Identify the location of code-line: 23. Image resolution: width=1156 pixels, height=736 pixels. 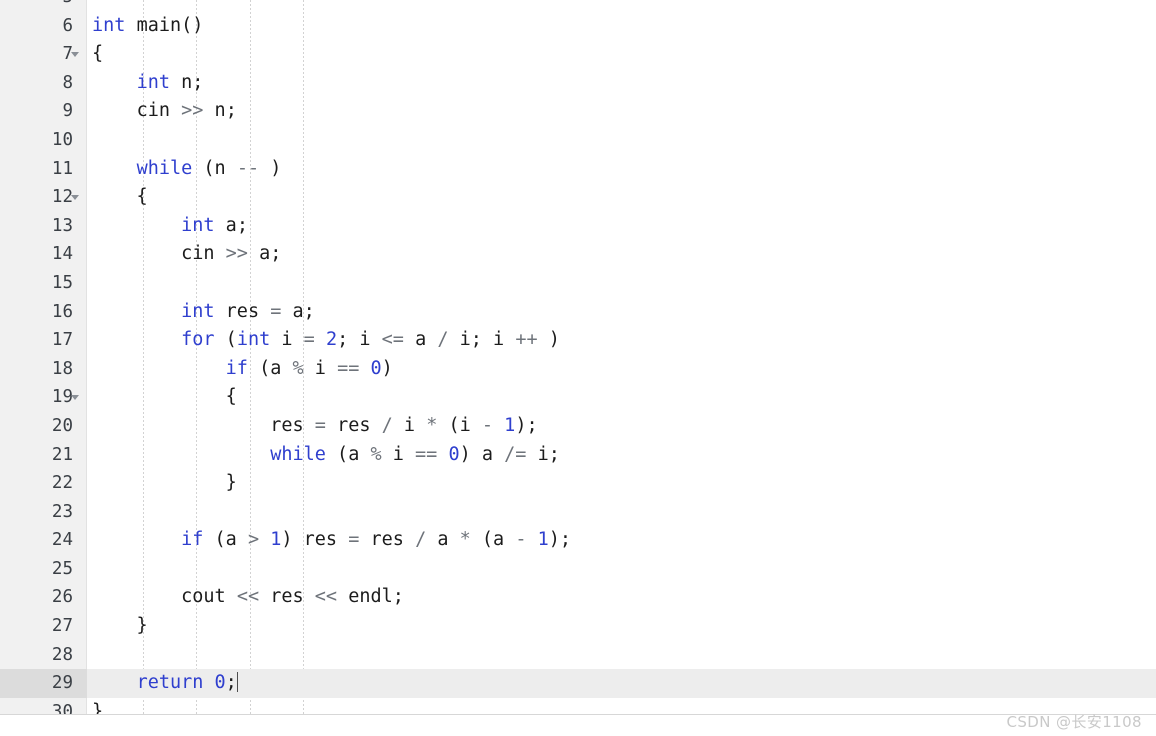
(578, 512).